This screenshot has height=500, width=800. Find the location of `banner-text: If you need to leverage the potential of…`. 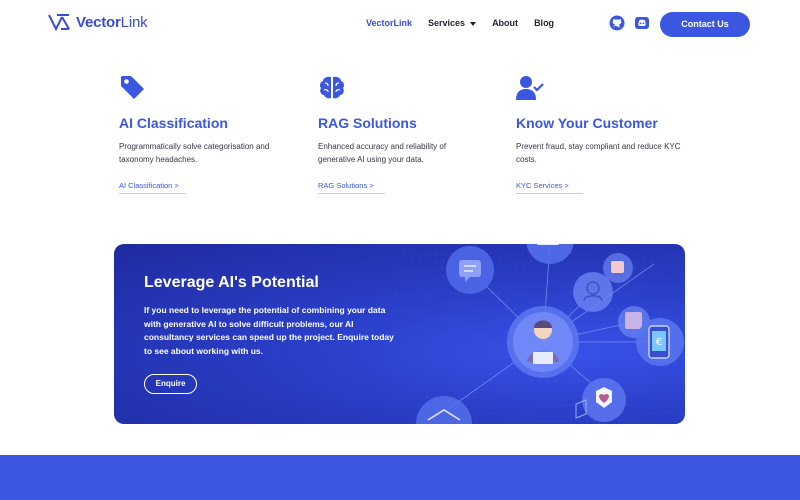

banner-text: If you need to leverage the potential of… is located at coordinates (269, 330).